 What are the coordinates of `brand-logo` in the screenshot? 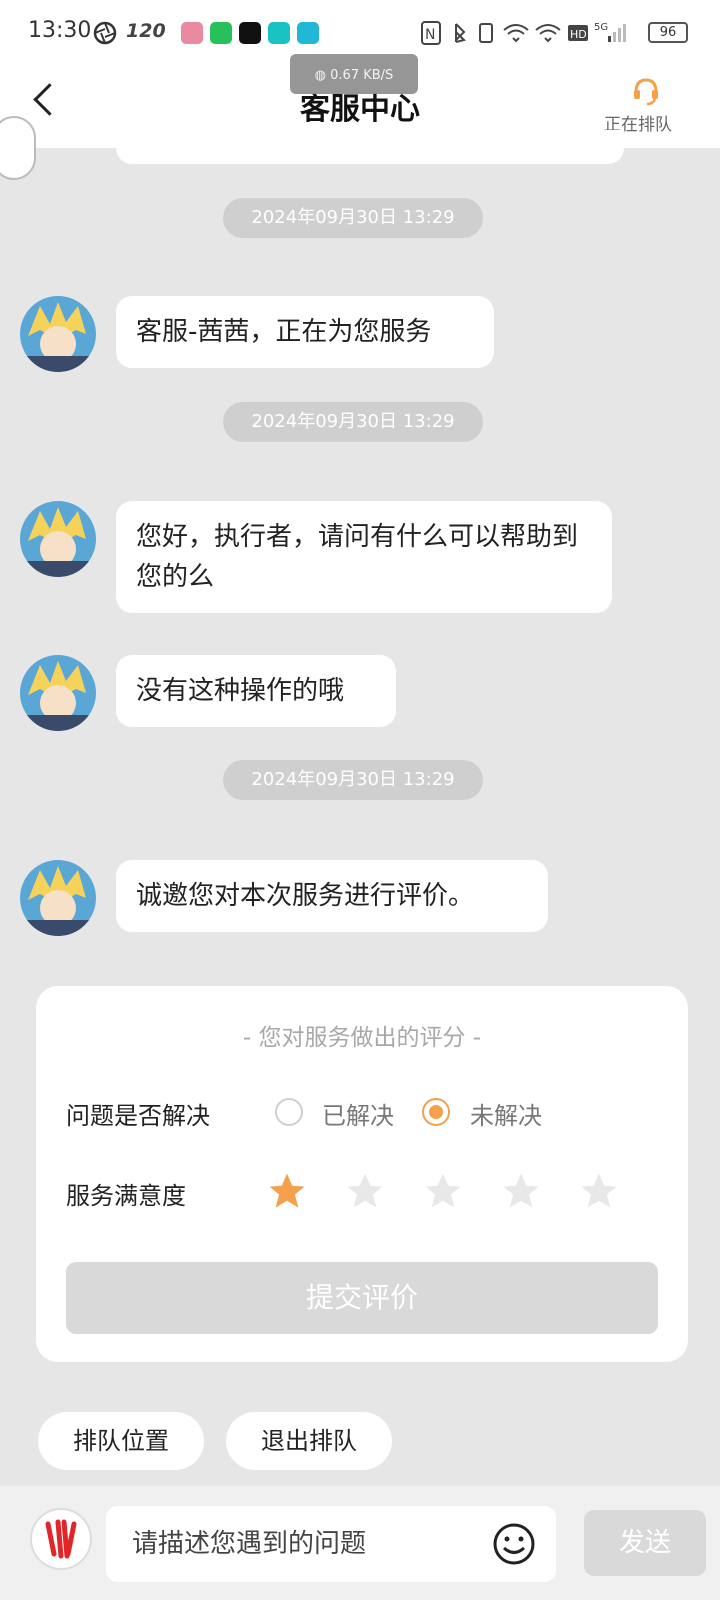 It's located at (61, 1539).